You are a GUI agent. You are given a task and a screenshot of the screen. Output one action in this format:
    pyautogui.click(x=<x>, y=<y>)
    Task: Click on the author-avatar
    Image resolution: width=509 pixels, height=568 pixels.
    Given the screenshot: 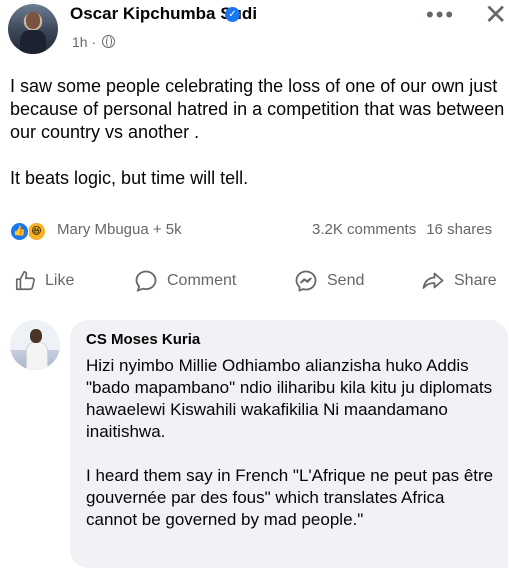 What is the action you would take?
    pyautogui.click(x=33, y=29)
    